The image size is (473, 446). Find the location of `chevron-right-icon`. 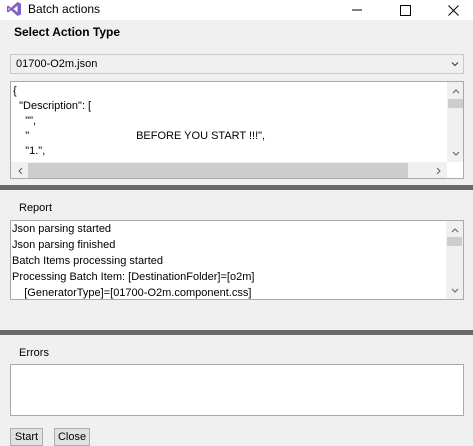

chevron-right-icon is located at coordinates (438, 170).